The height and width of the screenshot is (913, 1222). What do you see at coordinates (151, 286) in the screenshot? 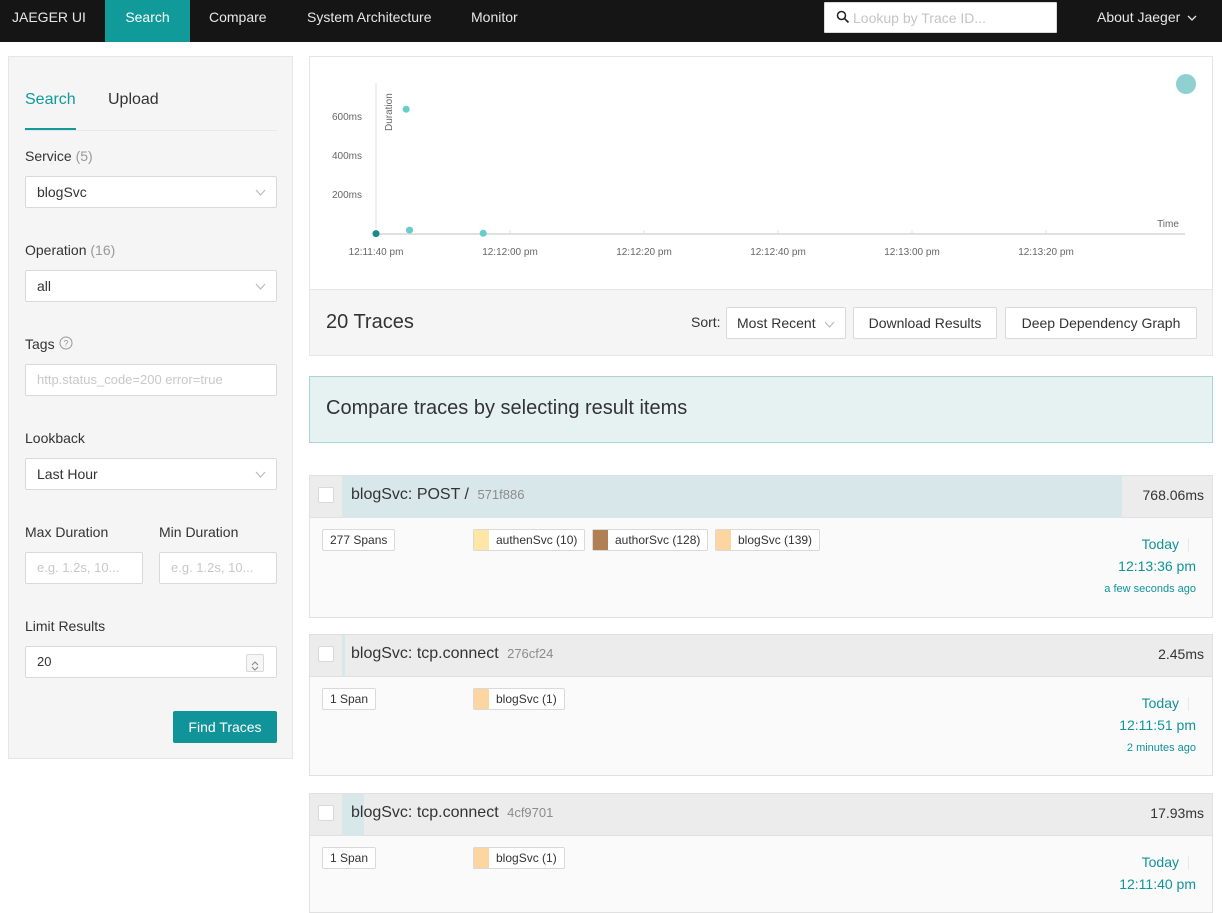
I see `operation-select: all` at bounding box center [151, 286].